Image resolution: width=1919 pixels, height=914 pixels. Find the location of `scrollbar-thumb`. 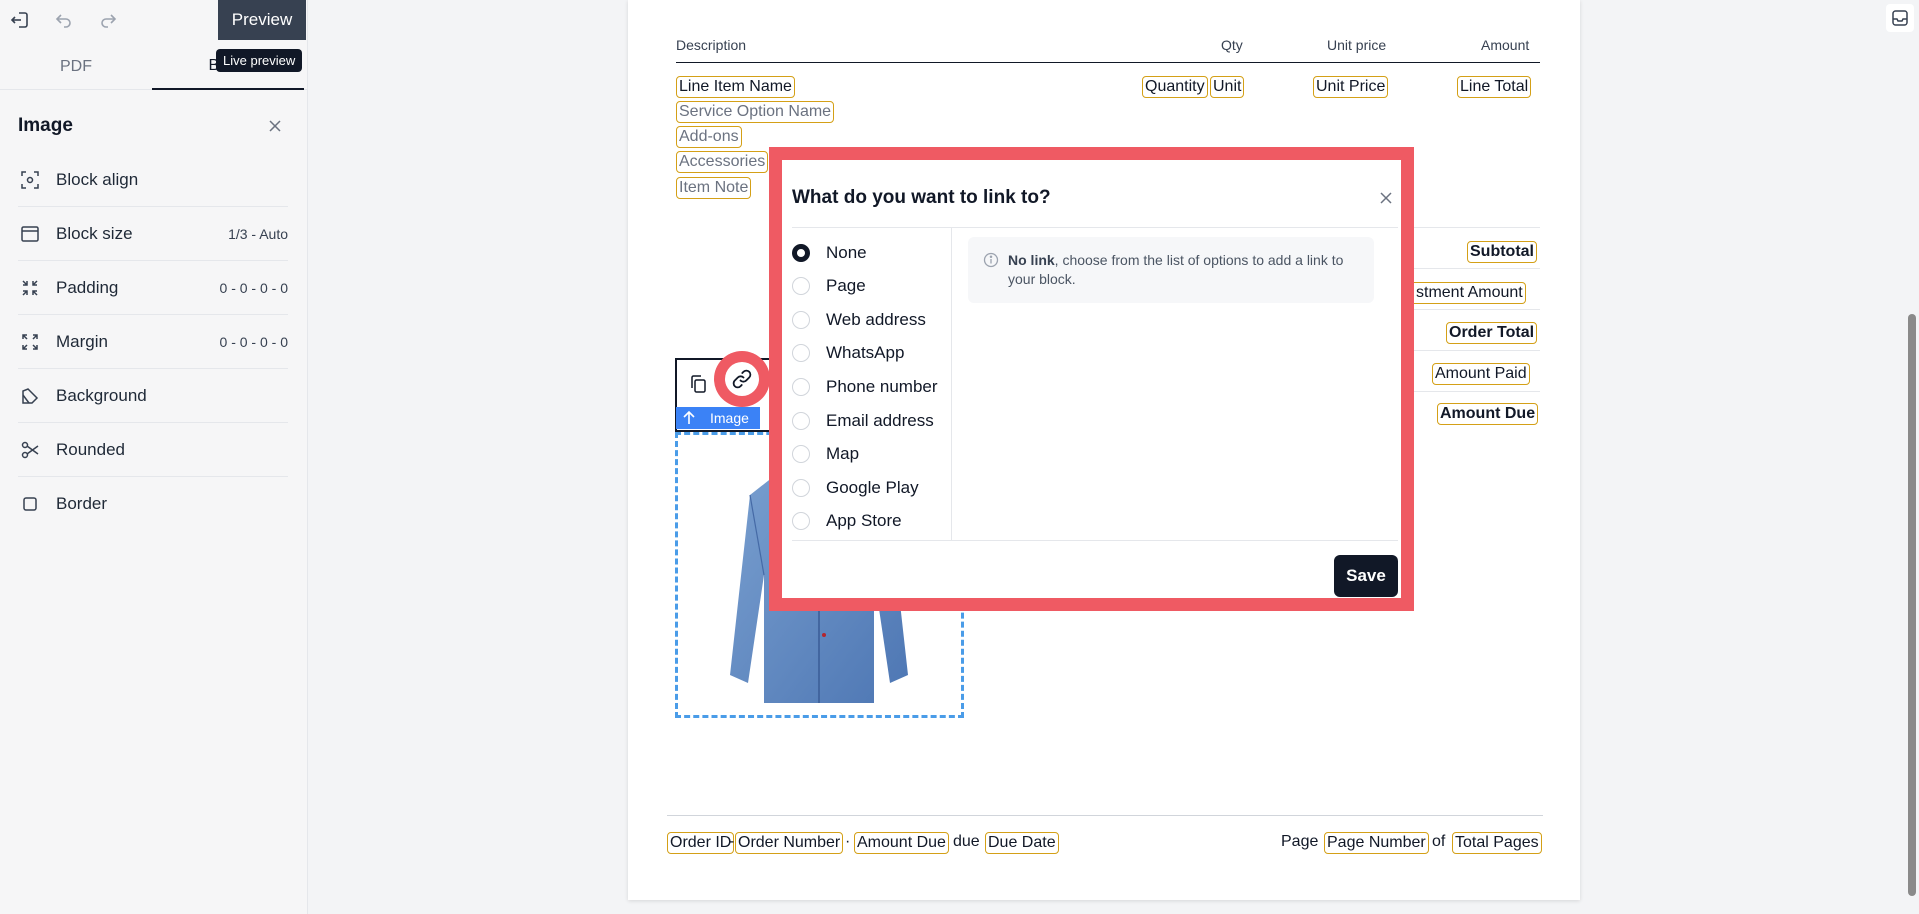

scrollbar-thumb is located at coordinates (1912, 605).